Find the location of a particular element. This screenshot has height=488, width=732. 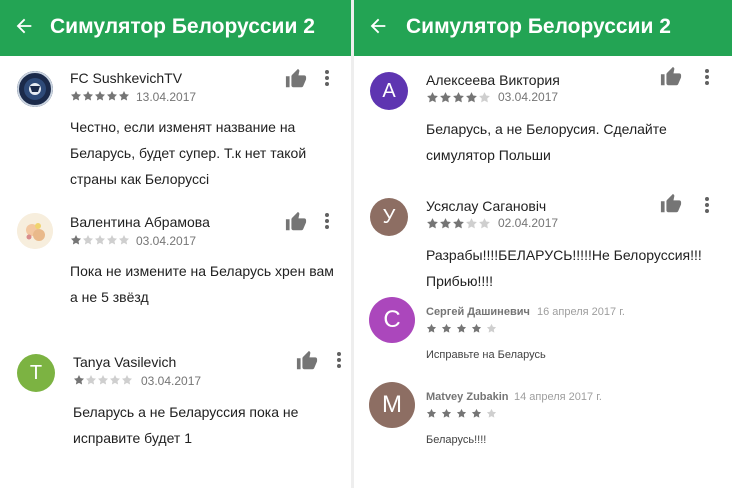

author-avatar: А is located at coordinates (389, 91).